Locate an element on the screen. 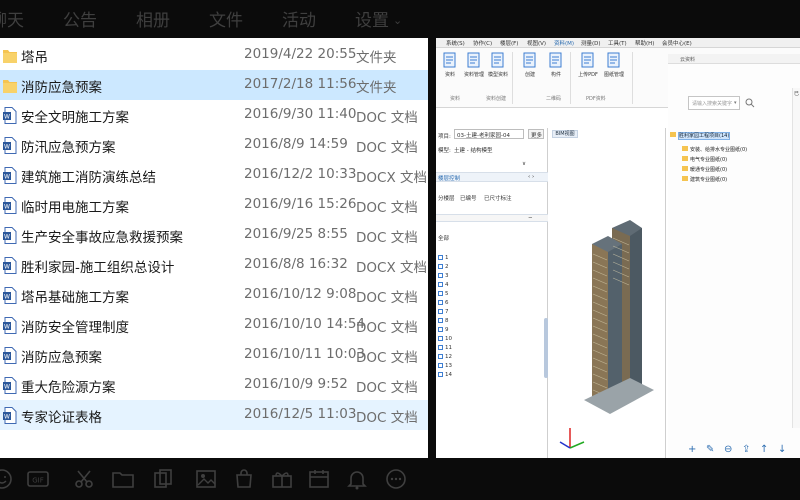 Image resolution: width=800 pixels, height=500 pixels. filter-by-floor: 分楼层 is located at coordinates (446, 198).